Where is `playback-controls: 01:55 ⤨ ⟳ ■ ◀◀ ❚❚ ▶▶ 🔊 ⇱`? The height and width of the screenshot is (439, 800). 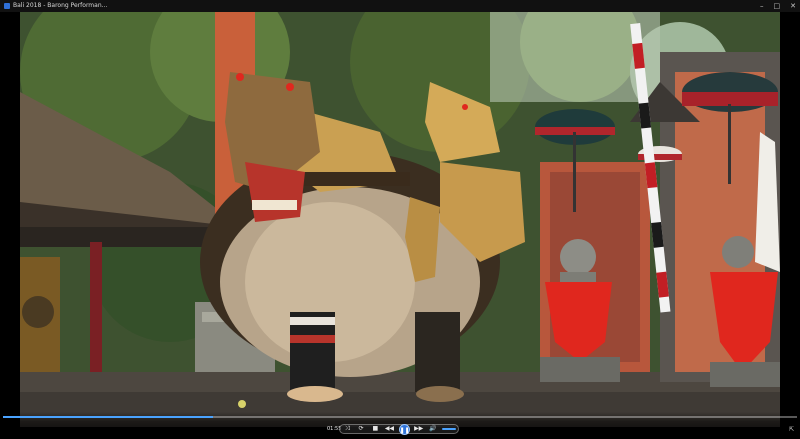
playback-controls: 01:55 ⤨ ⟳ ■ ◀◀ ❚❚ ▶▶ 🔊 ⇱ is located at coordinates (400, 425).